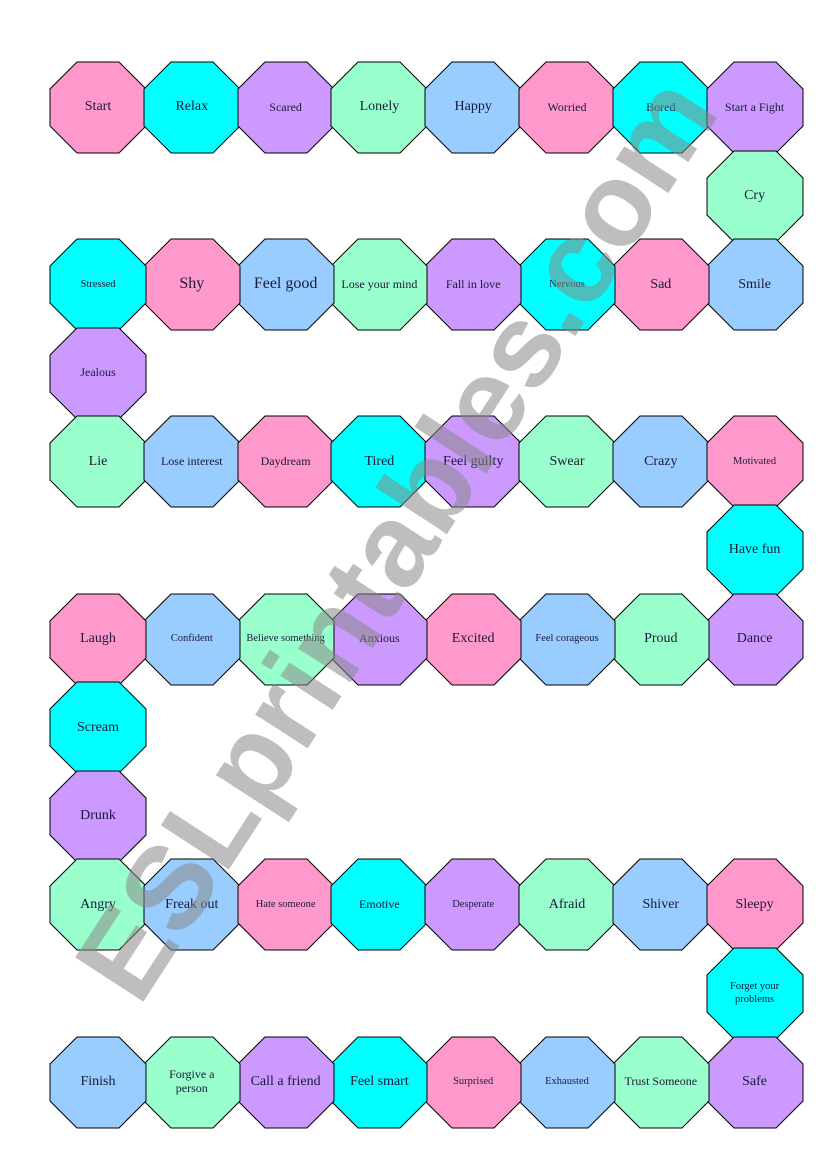  I want to click on board-space-excited: Excited, so click(473, 639).